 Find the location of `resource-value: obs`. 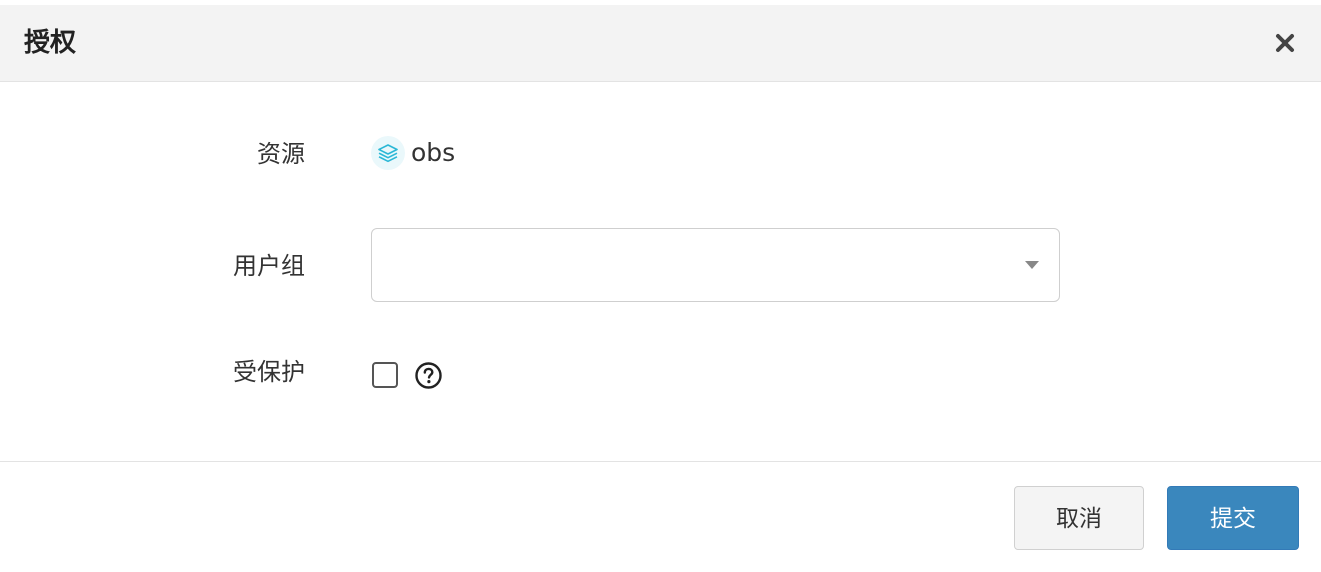

resource-value: obs is located at coordinates (413, 153).